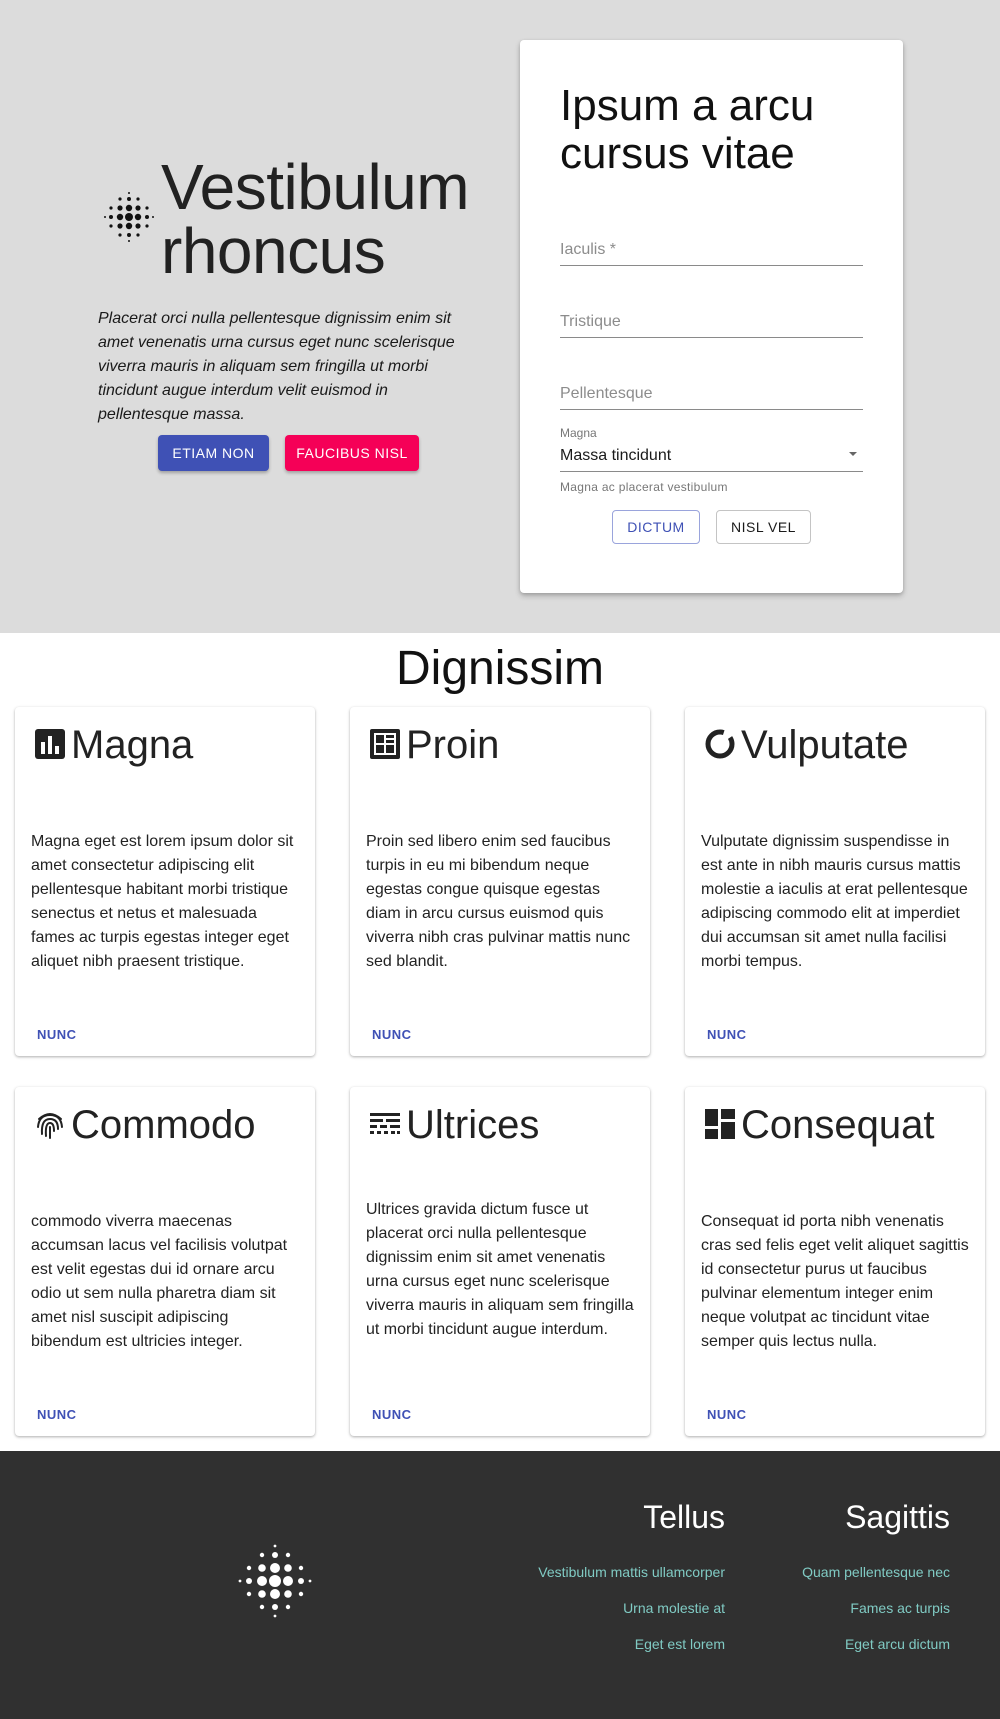 The width and height of the screenshot is (1000, 1719). Describe the element at coordinates (711, 251) in the screenshot. I see `iaculis-field: Iaculis *` at that location.